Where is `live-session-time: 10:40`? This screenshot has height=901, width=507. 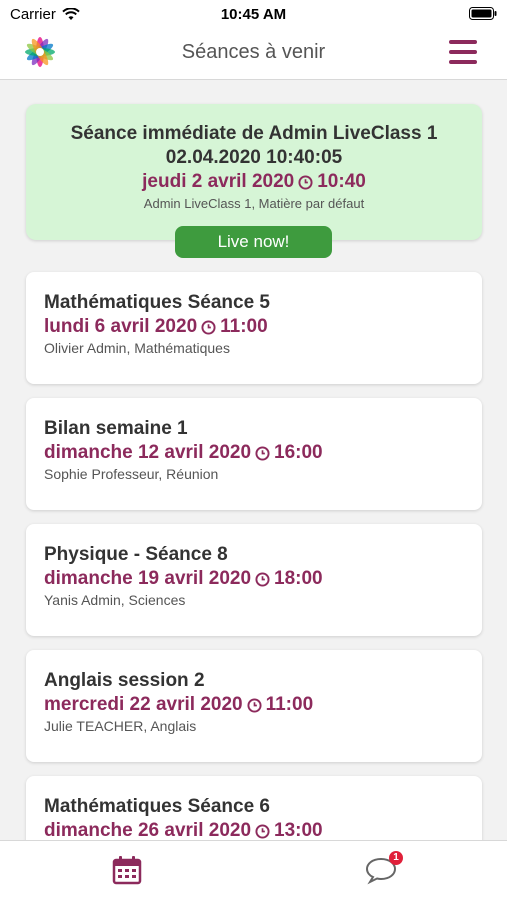
live-session-time: 10:40 is located at coordinates (341, 181).